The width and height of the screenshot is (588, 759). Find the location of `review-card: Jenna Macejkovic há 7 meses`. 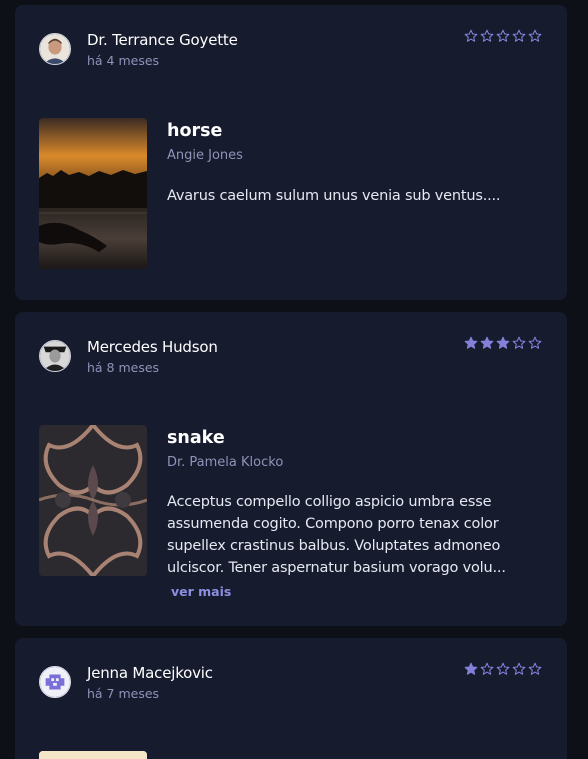

review-card: Jenna Macejkovic há 7 meses is located at coordinates (291, 698).